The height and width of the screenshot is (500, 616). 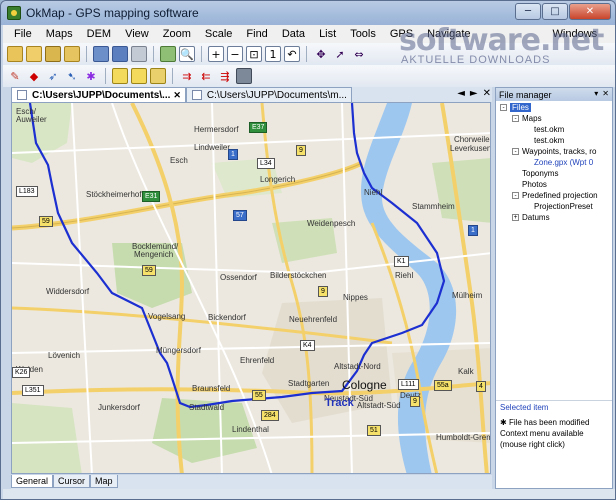 What do you see at coordinates (158, 76) in the screenshot?
I see `area-icon` at bounding box center [158, 76].